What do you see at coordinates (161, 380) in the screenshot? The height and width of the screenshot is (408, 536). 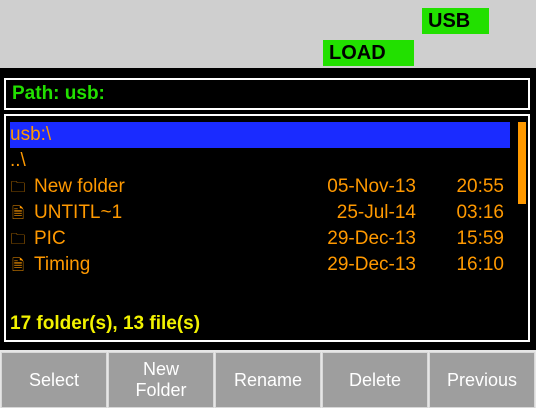 I see `new-folder-button: New Folder` at bounding box center [161, 380].